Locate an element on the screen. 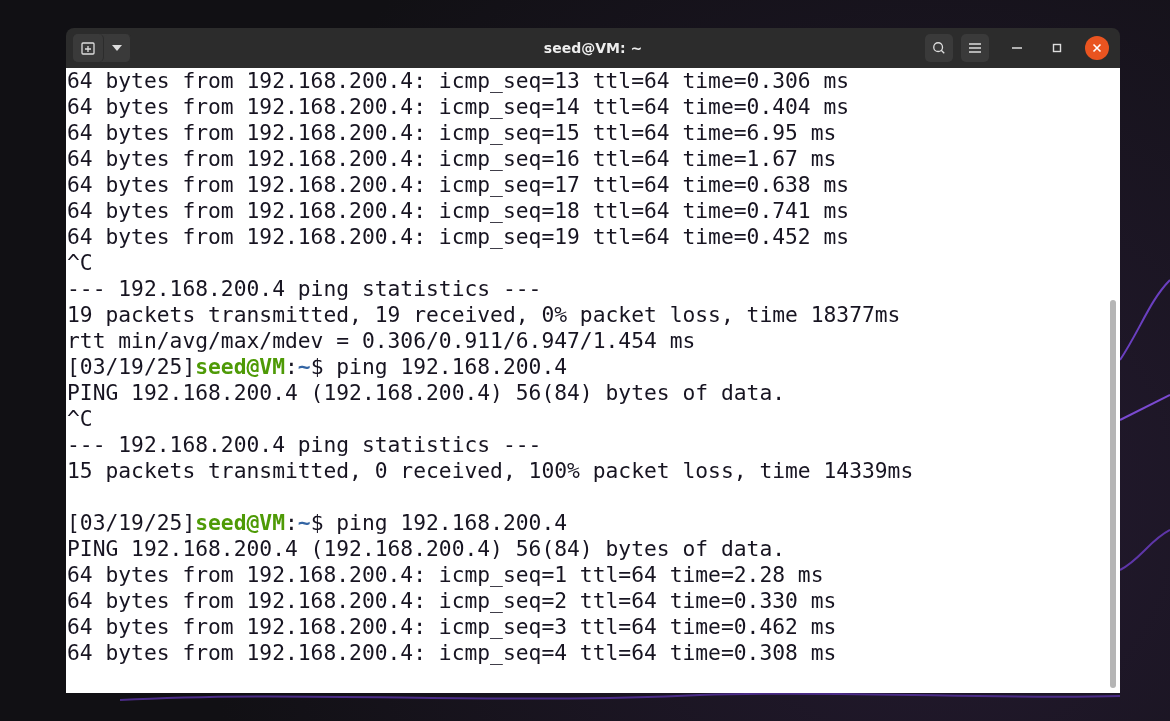 This screenshot has height=721, width=1170. menu-button is located at coordinates (975, 48).